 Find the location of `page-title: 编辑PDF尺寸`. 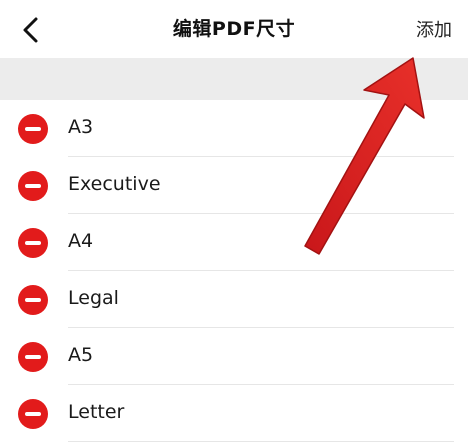

page-title: 编辑PDF尺寸 is located at coordinates (234, 29).